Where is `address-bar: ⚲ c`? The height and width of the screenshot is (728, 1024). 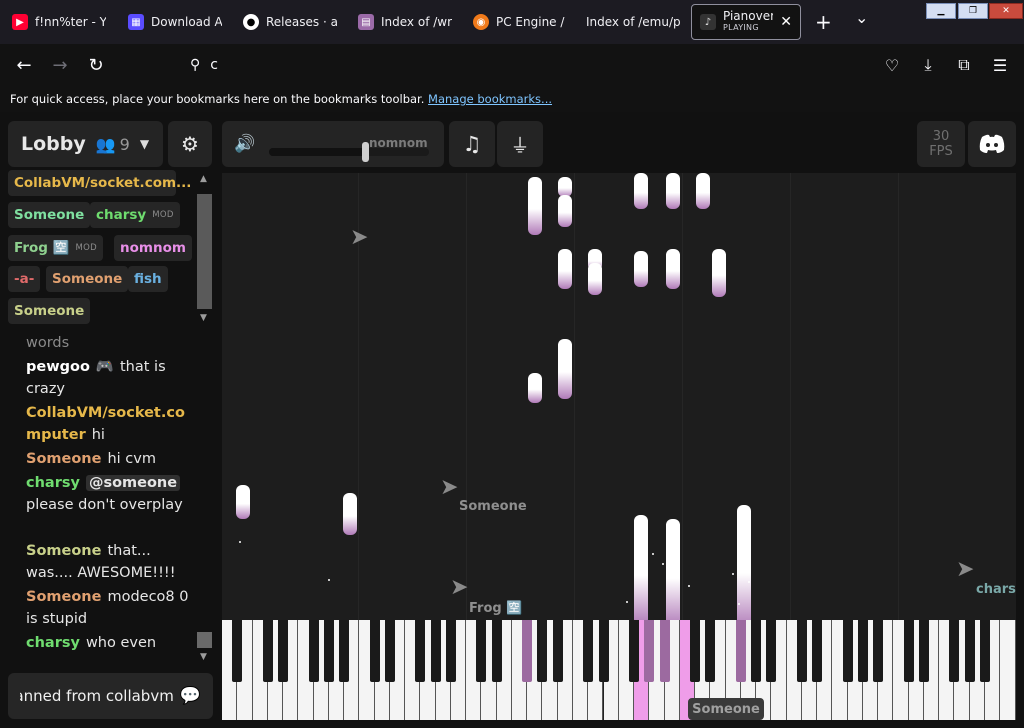
address-bar: ⚲ c is located at coordinates (512, 65).